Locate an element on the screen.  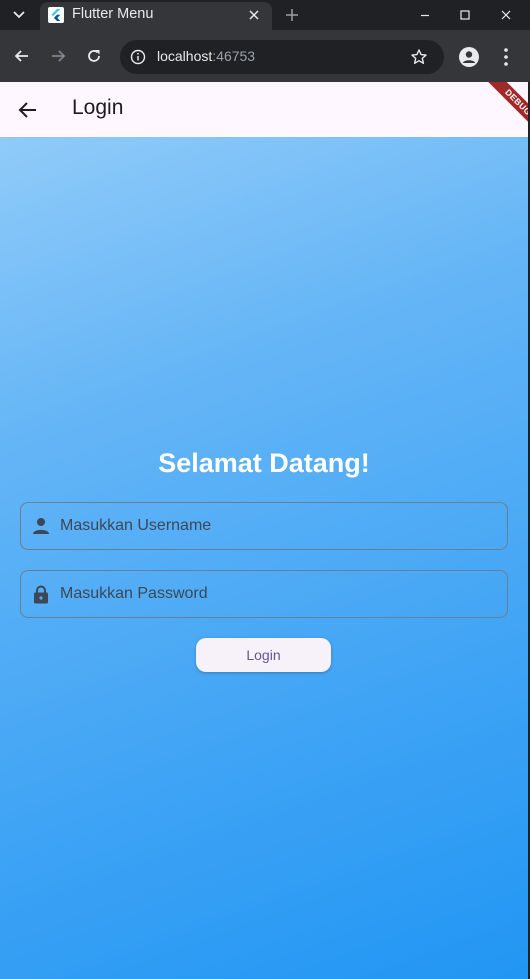
welcome-heading: Selamat Datang! is located at coordinates (264, 463).